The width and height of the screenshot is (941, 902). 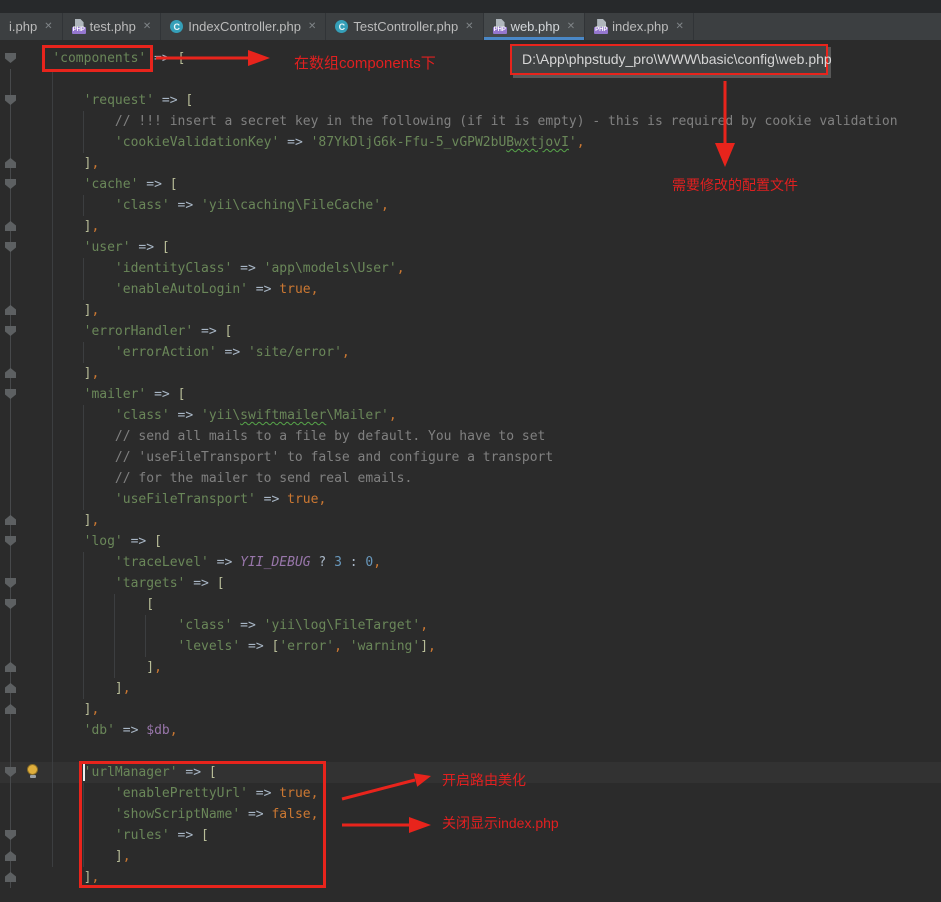 I want to click on code-line: 'cache' => [, so click(x=481, y=184).